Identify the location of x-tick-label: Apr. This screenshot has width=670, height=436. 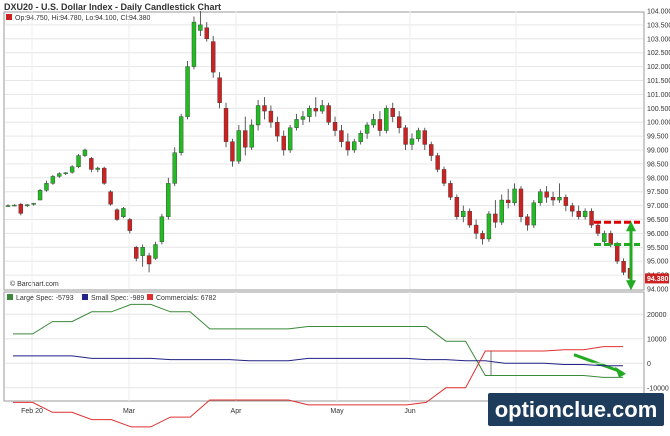
(237, 411).